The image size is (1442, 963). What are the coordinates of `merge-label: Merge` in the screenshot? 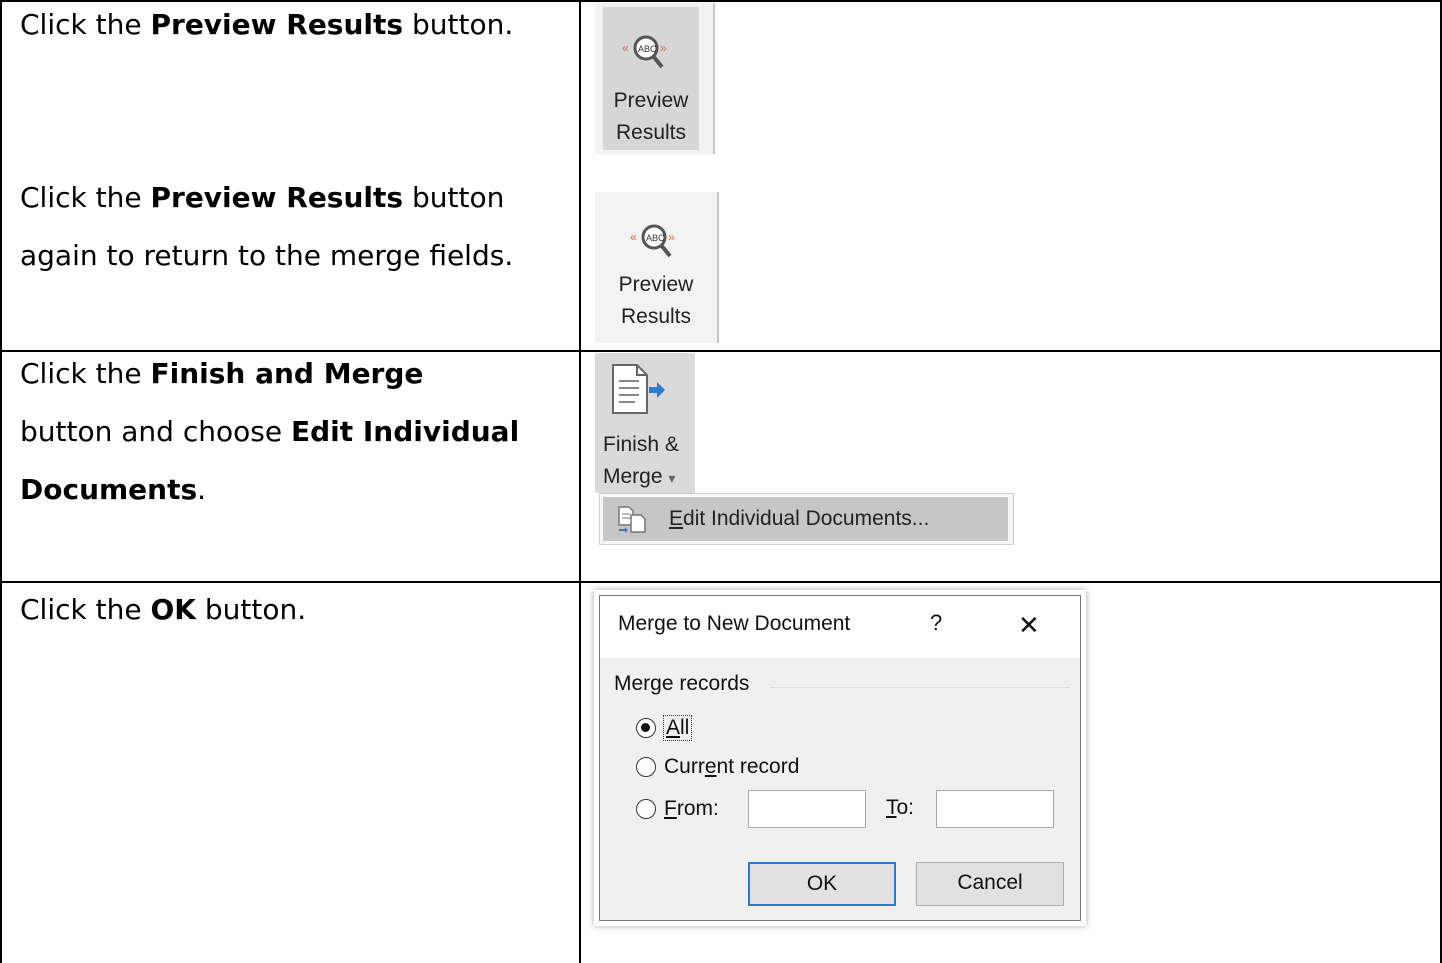 It's located at (633, 476).